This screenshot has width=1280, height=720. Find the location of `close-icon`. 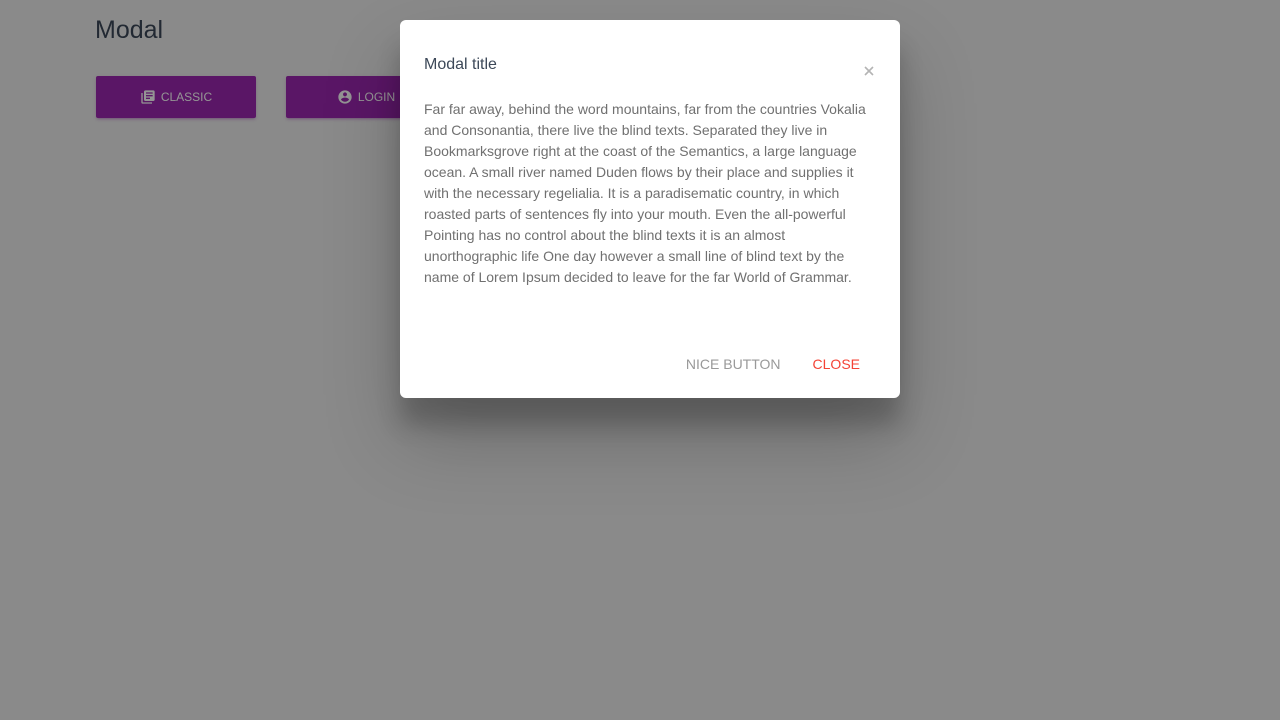

close-icon is located at coordinates (869, 71).